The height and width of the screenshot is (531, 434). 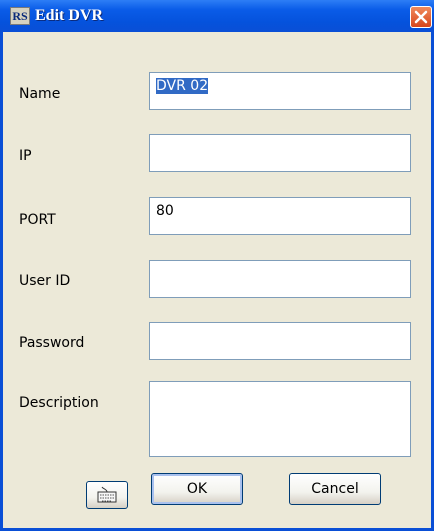 What do you see at coordinates (280, 153) in the screenshot?
I see `ip-field` at bounding box center [280, 153].